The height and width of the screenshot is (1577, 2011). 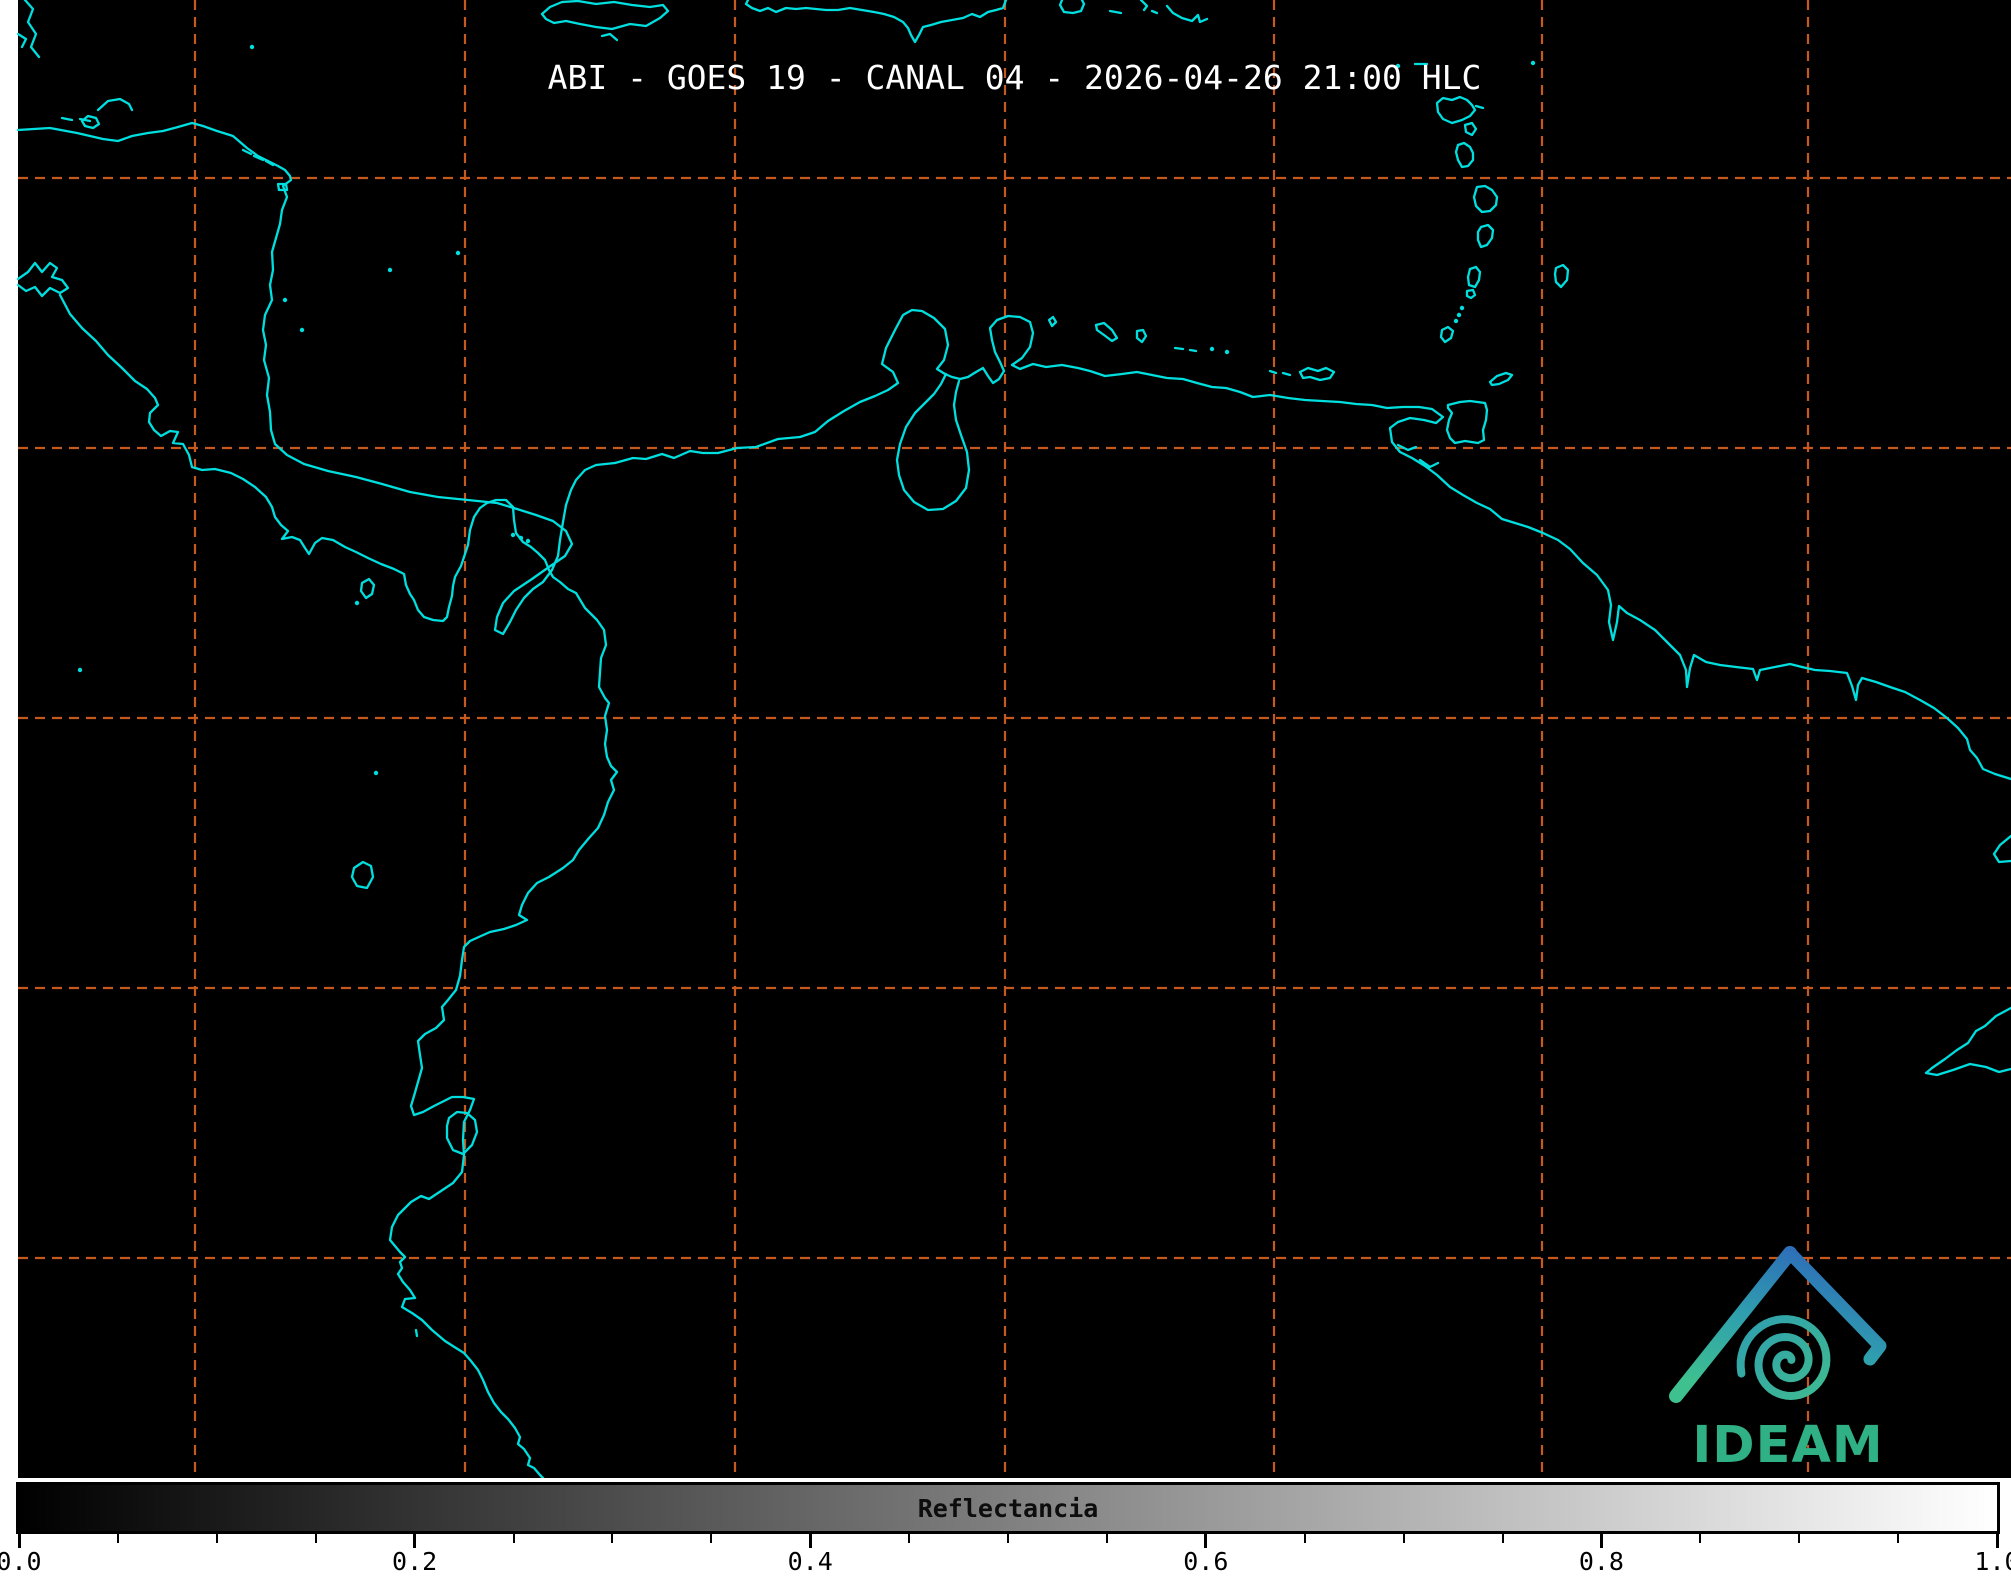 What do you see at coordinates (462, 1133) in the screenshot?
I see `coastline-puna-island` at bounding box center [462, 1133].